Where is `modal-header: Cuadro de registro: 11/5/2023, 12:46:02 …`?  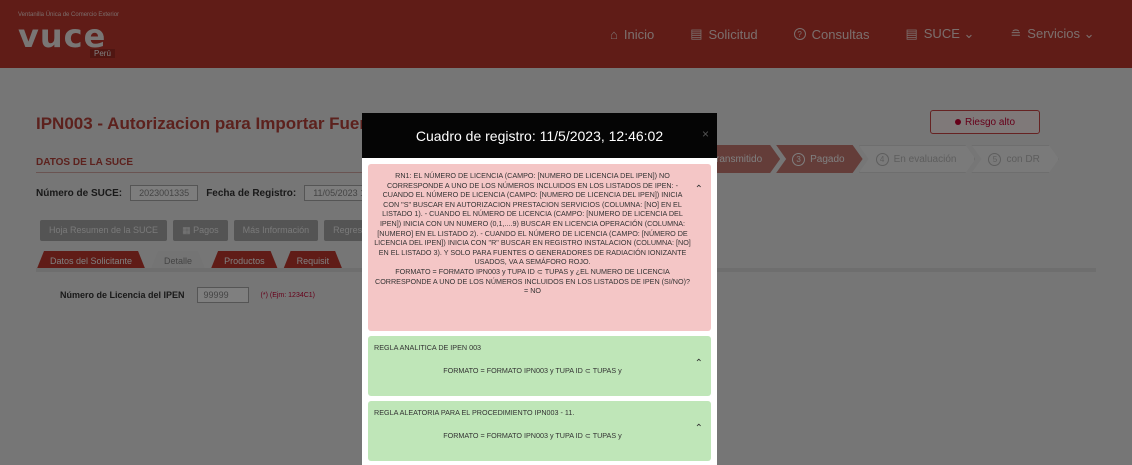
modal-header: Cuadro de registro: 11/5/2023, 12:46:02 … is located at coordinates (539, 135).